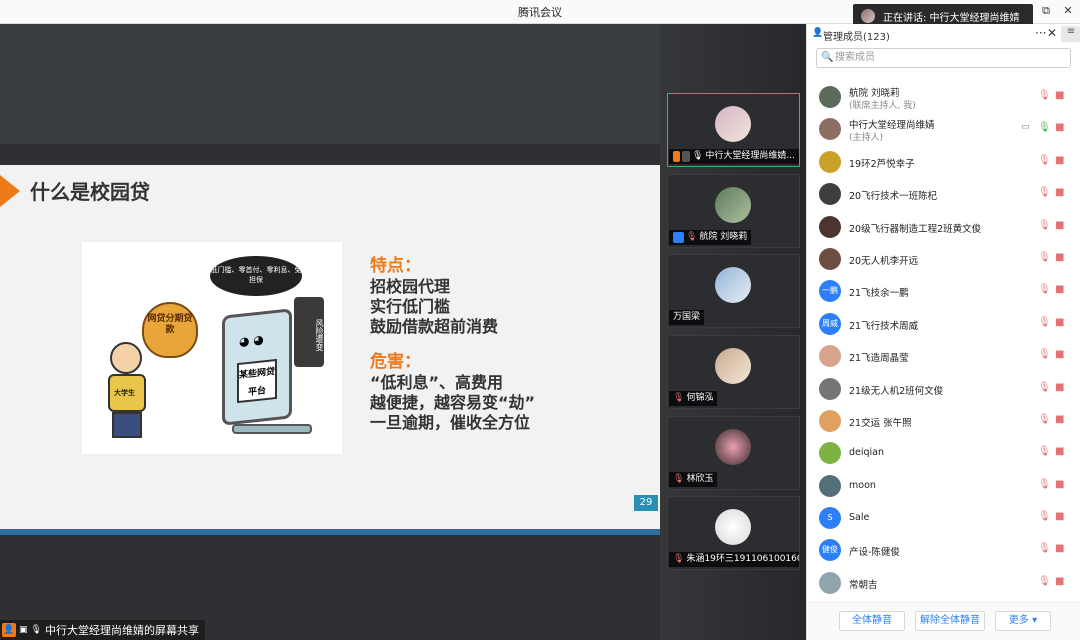 The height and width of the screenshot is (640, 1080). I want to click on member-row: 健俊 产设-陈健俊 🎙 ■, so click(943, 551).